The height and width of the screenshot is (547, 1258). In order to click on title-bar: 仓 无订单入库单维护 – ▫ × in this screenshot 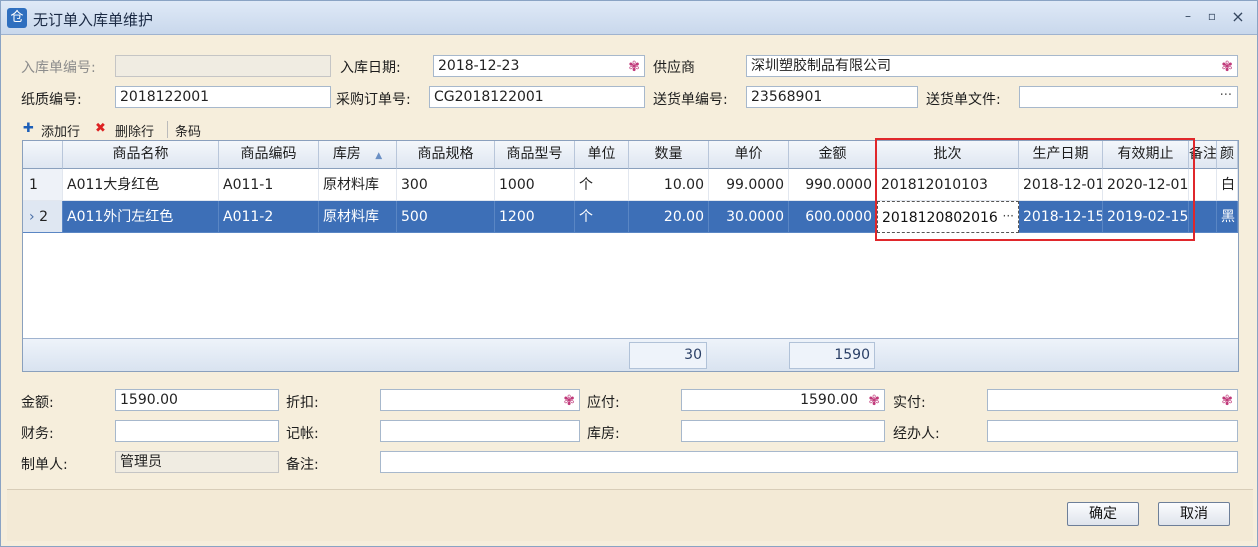, I will do `click(629, 18)`.